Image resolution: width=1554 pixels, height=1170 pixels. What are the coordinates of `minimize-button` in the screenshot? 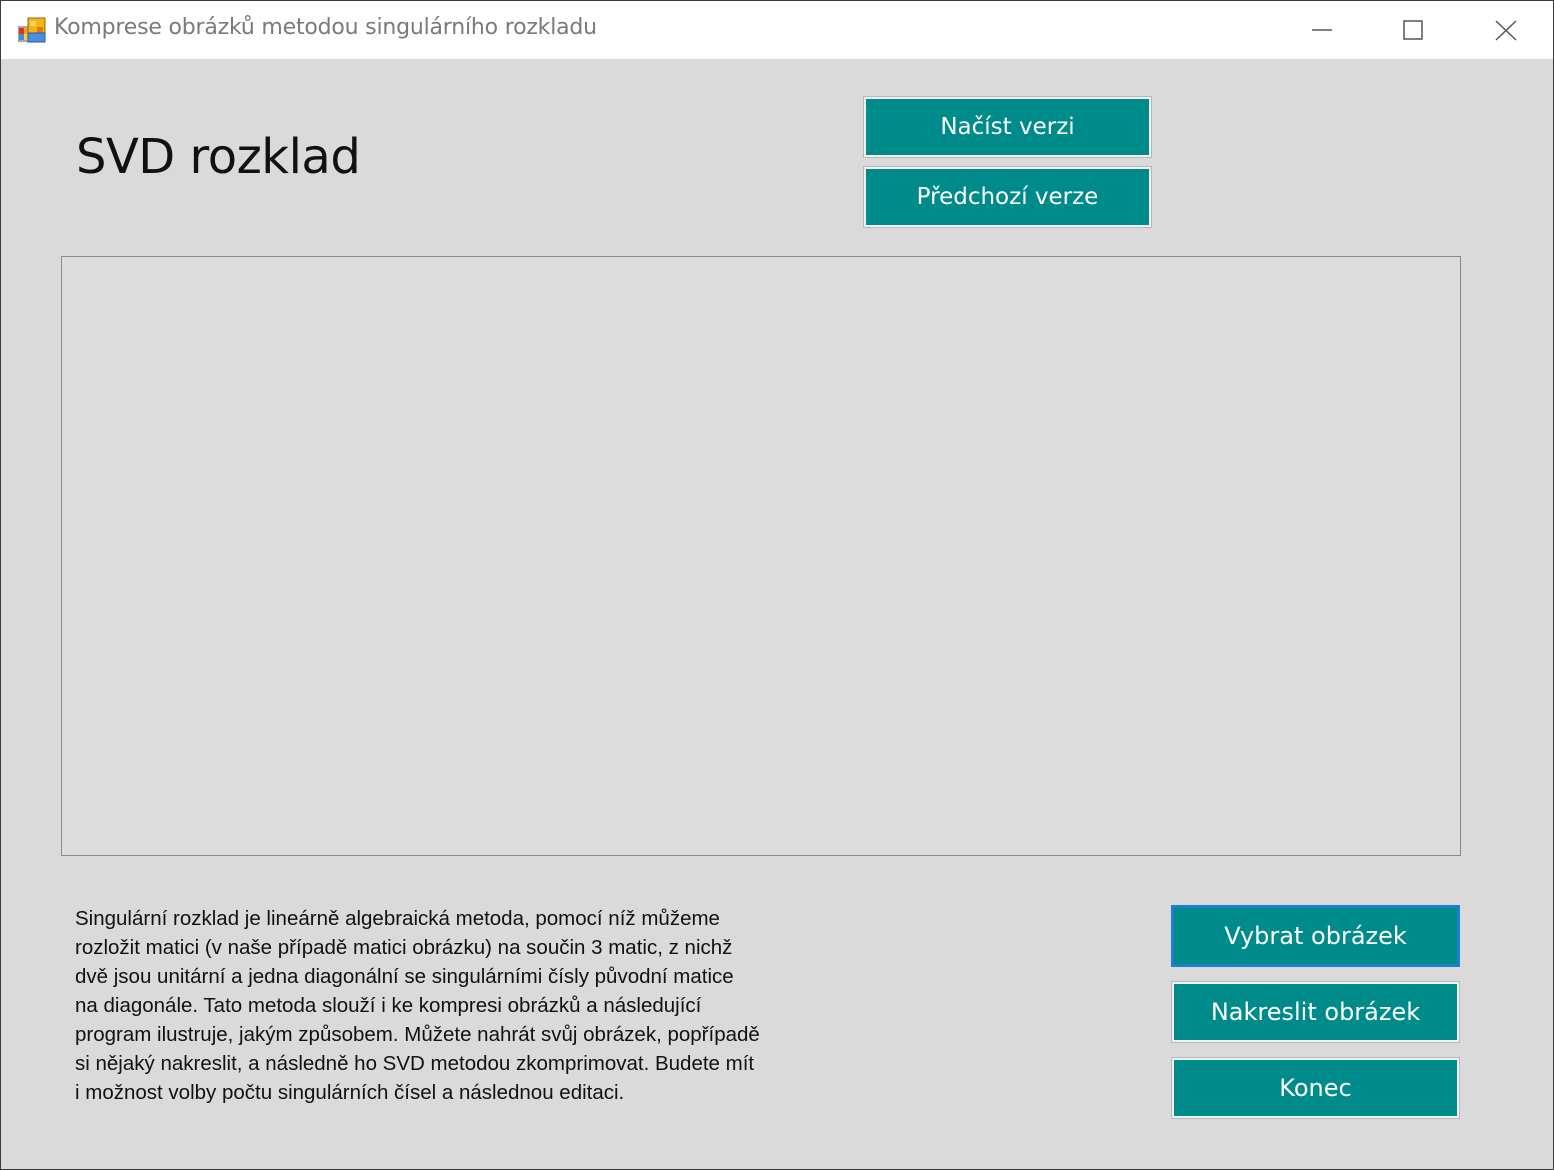 It's located at (1322, 30).